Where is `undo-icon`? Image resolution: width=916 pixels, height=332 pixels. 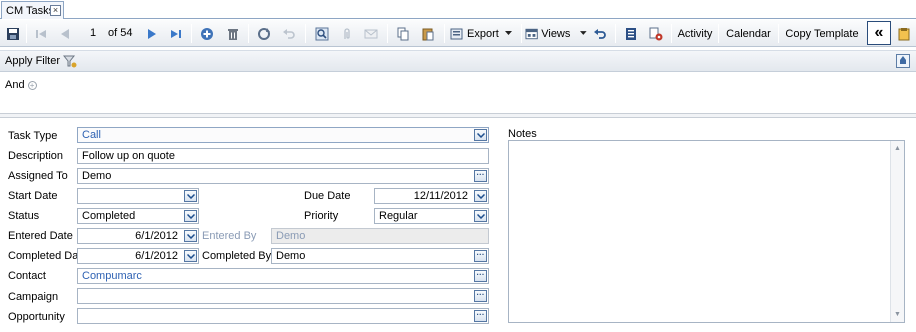
undo-icon is located at coordinates (600, 33).